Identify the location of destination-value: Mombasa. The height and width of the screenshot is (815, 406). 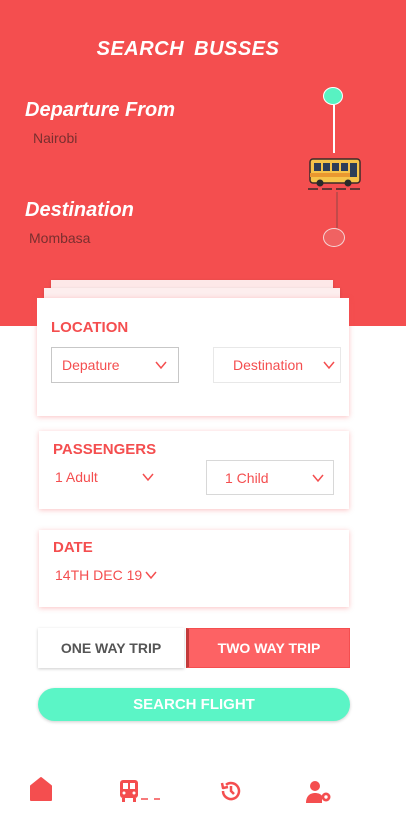
(60, 238).